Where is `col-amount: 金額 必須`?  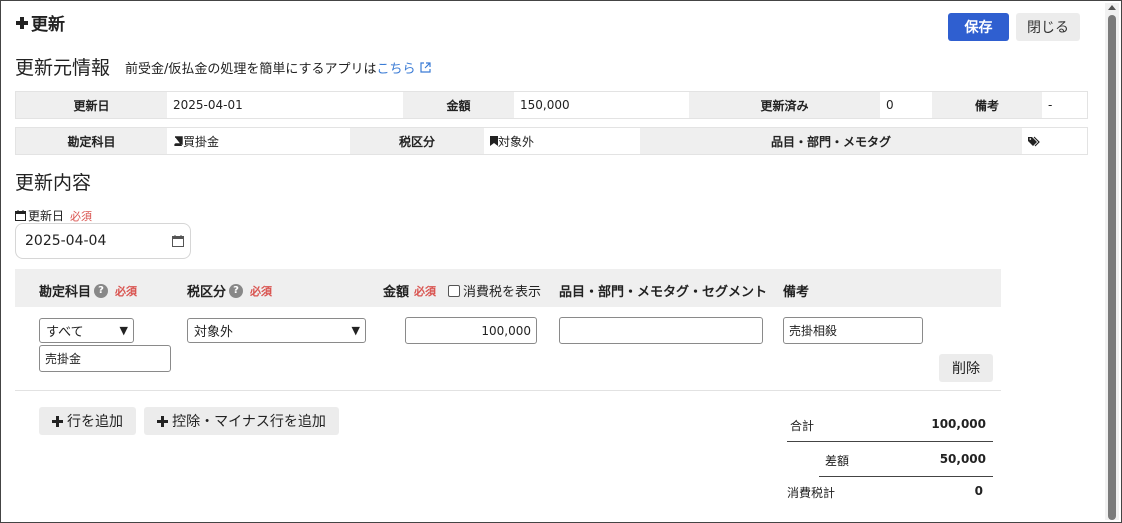
col-amount: 金額 必須 is located at coordinates (410, 291).